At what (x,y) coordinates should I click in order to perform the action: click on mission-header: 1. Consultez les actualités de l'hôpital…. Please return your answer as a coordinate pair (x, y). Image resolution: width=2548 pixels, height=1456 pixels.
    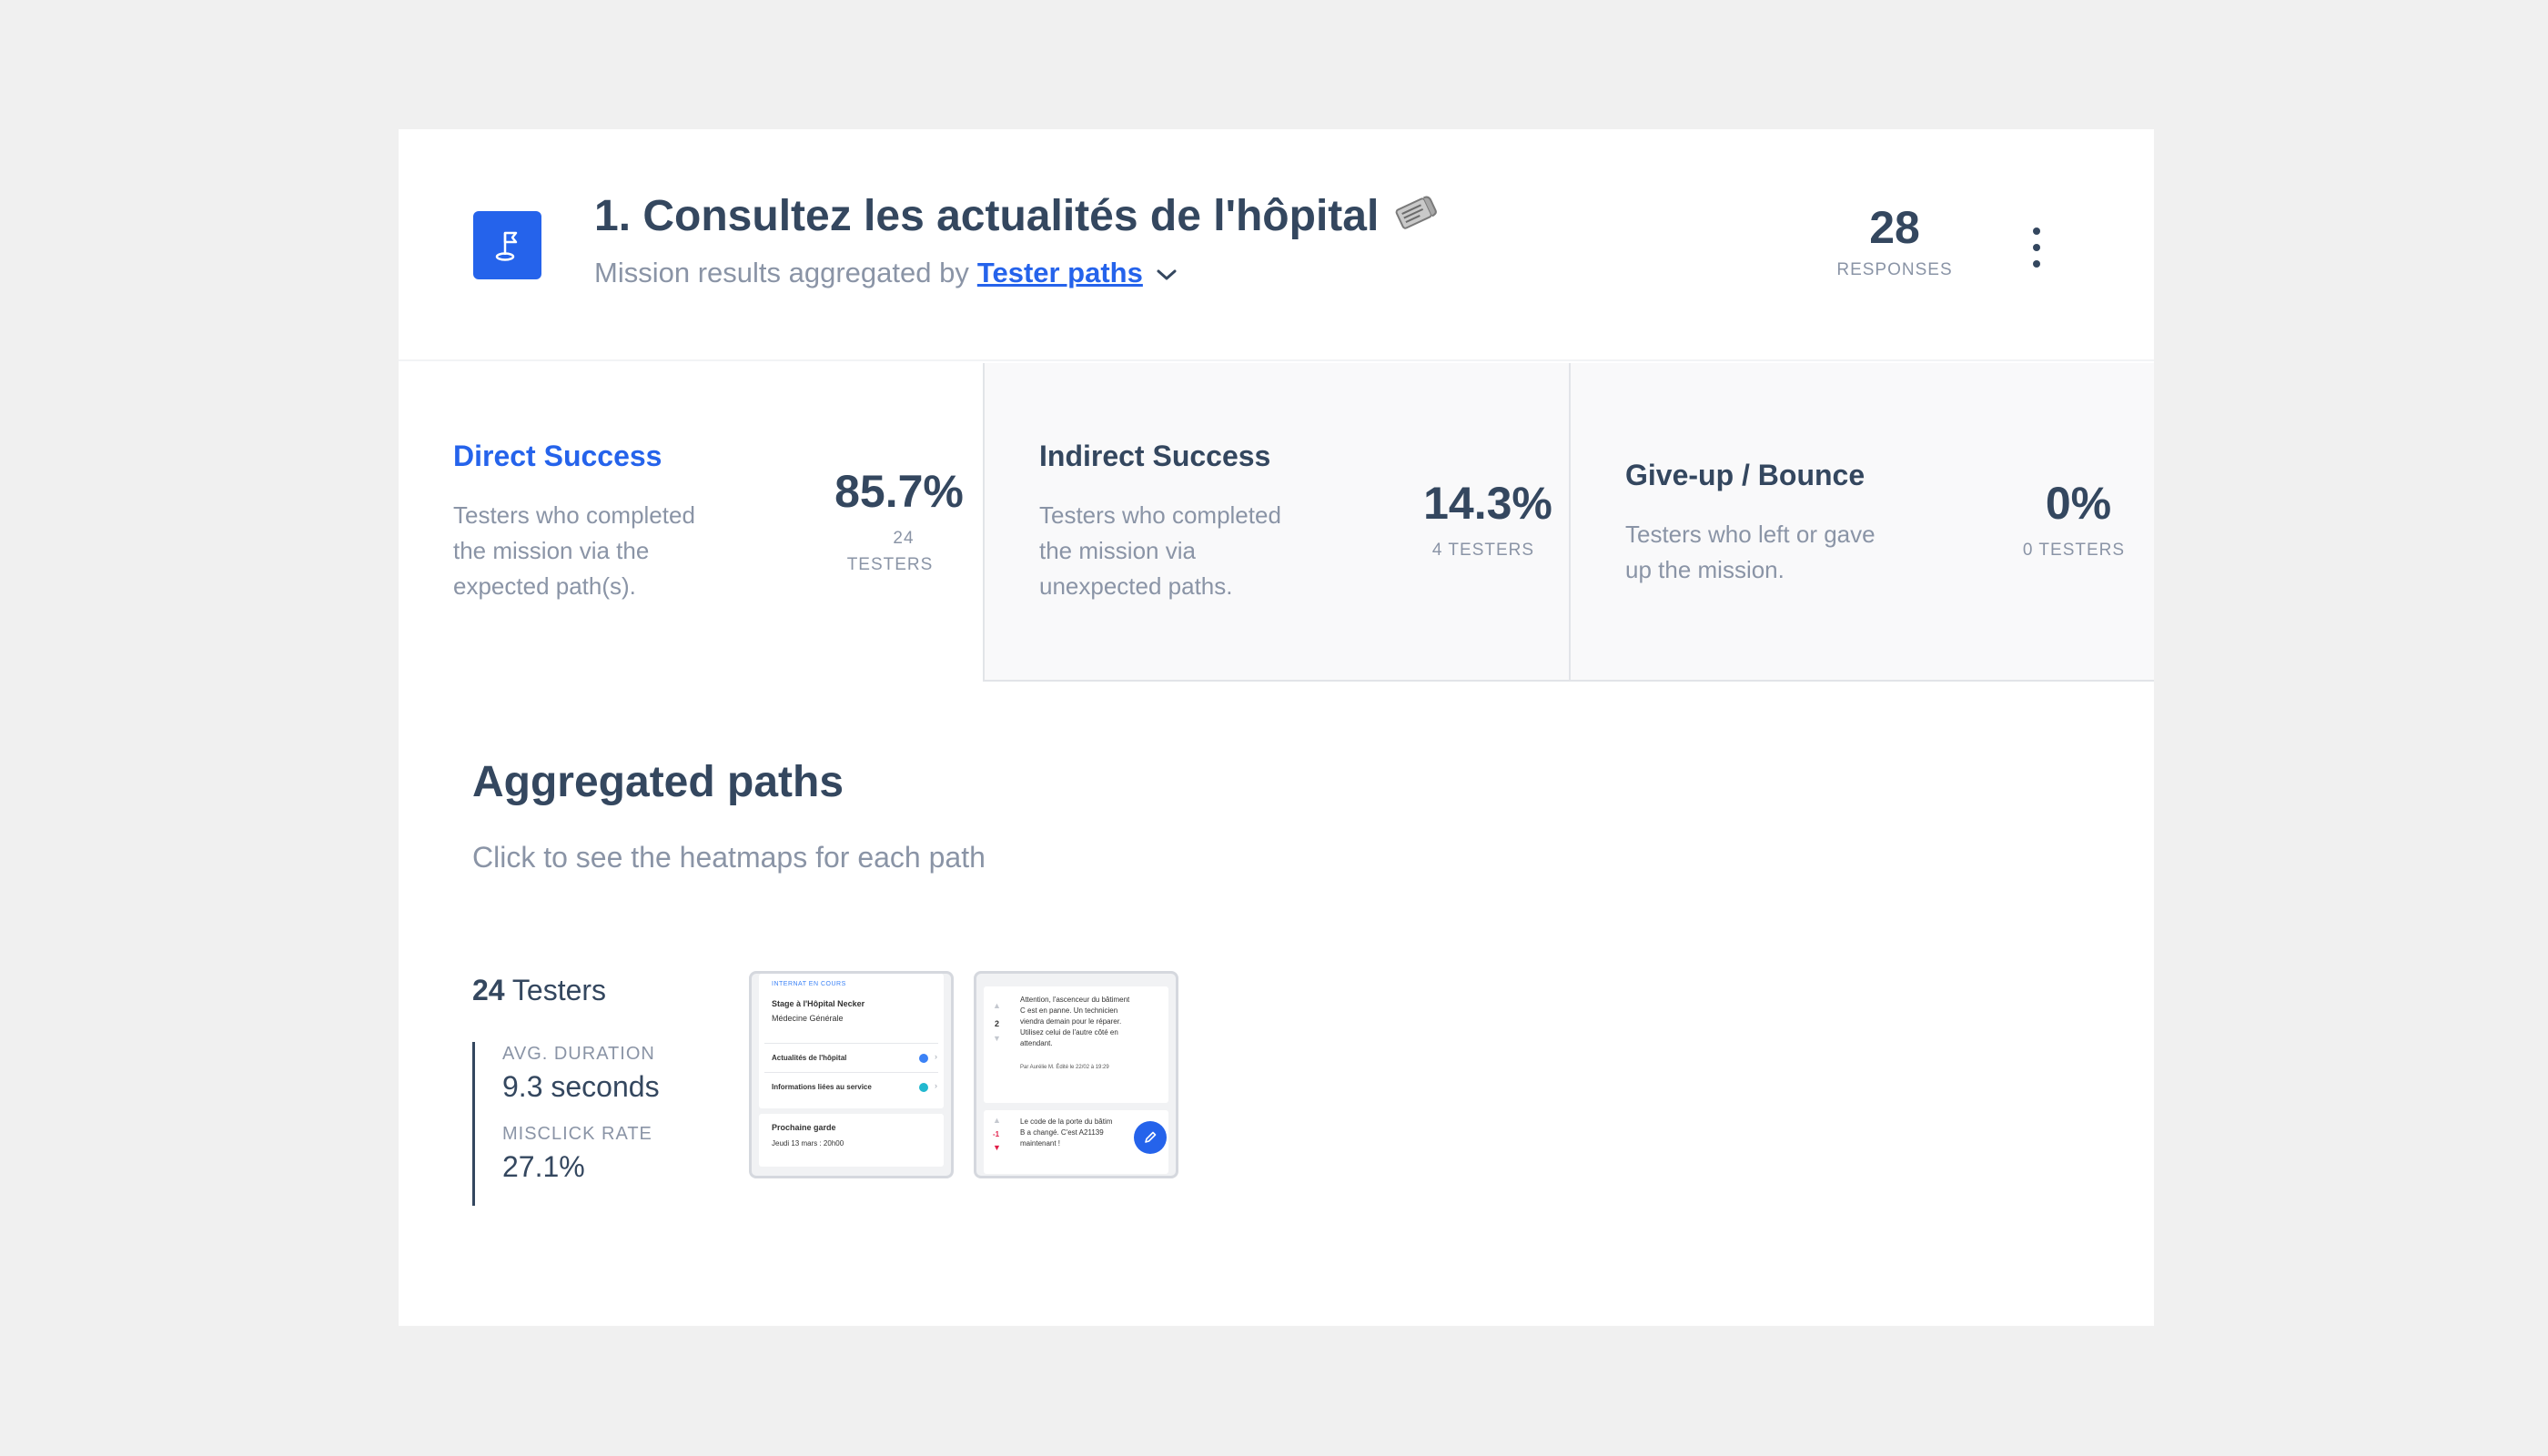
    Looking at the image, I should click on (1276, 245).